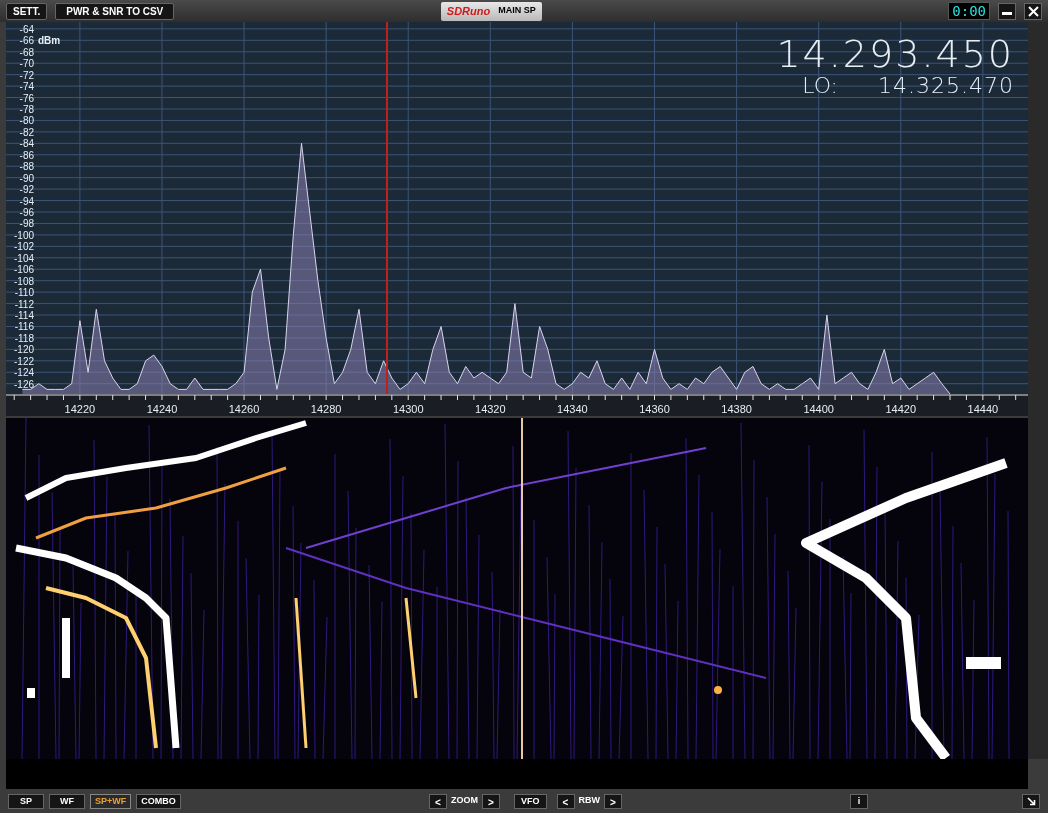 This screenshot has width=1048, height=813. What do you see at coordinates (26, 109) in the screenshot?
I see `y-tick-label: -78` at bounding box center [26, 109].